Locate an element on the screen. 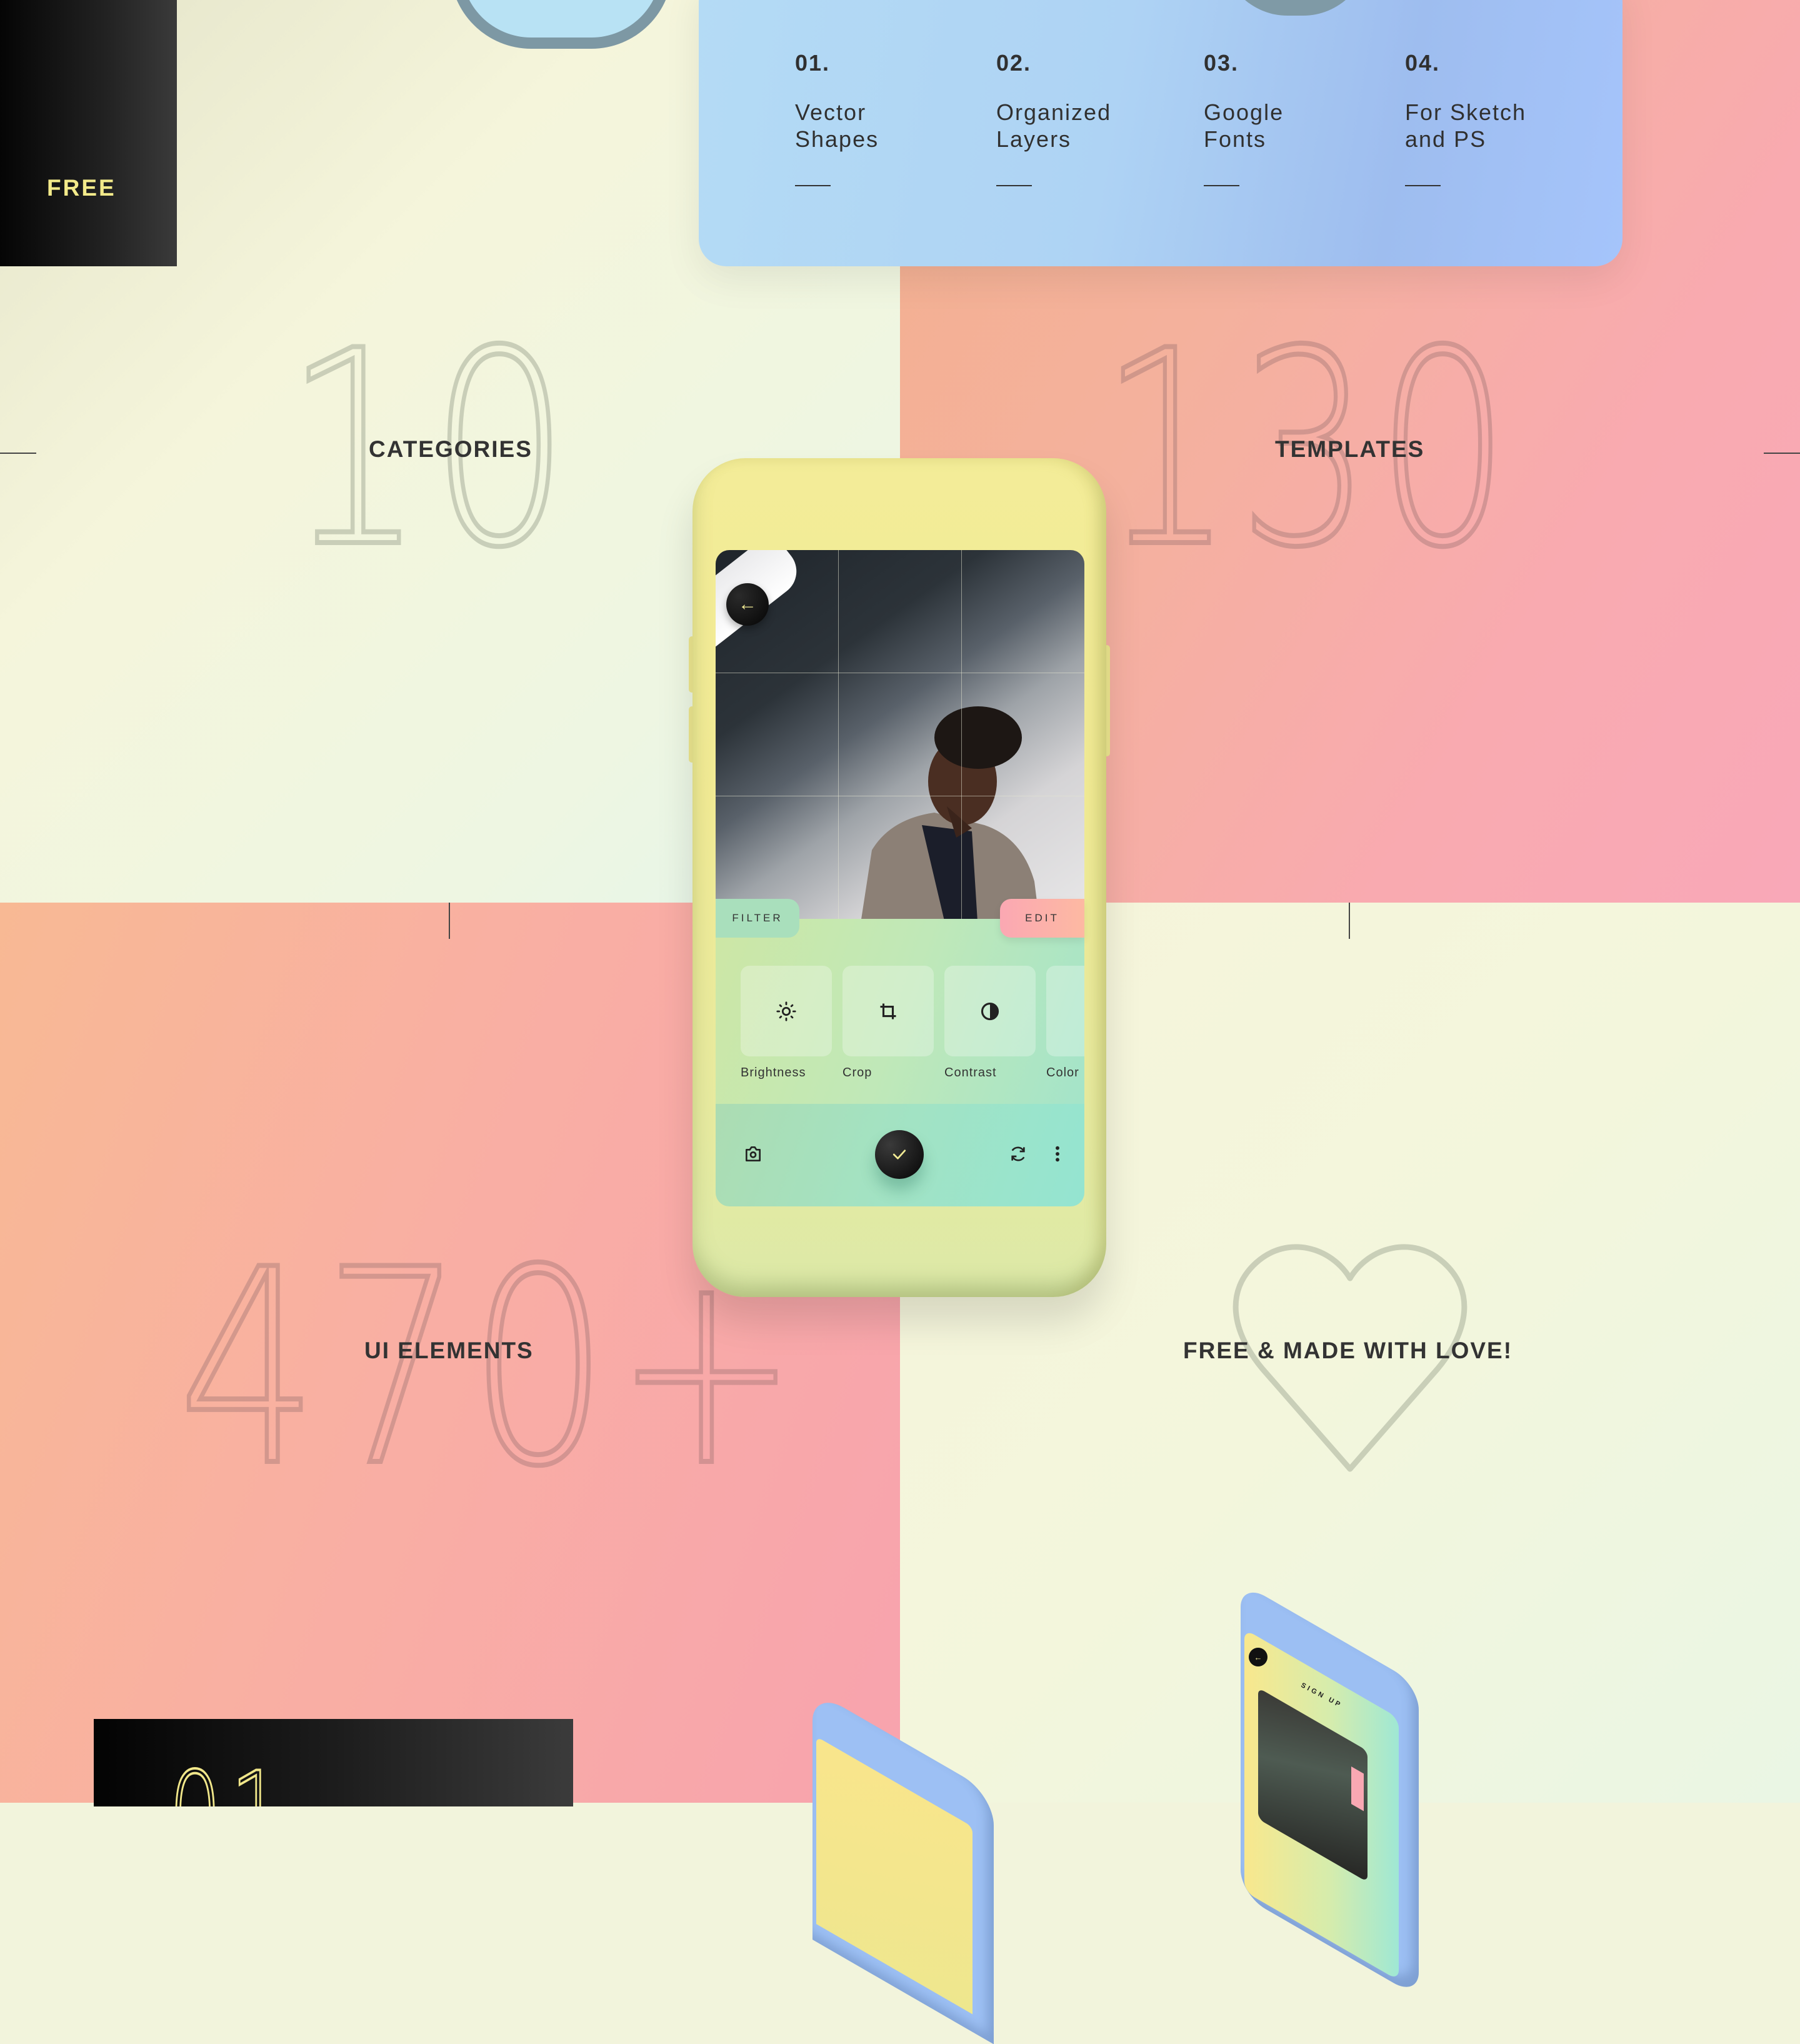 The width and height of the screenshot is (1800, 2044). camera-button is located at coordinates (754, 1153).